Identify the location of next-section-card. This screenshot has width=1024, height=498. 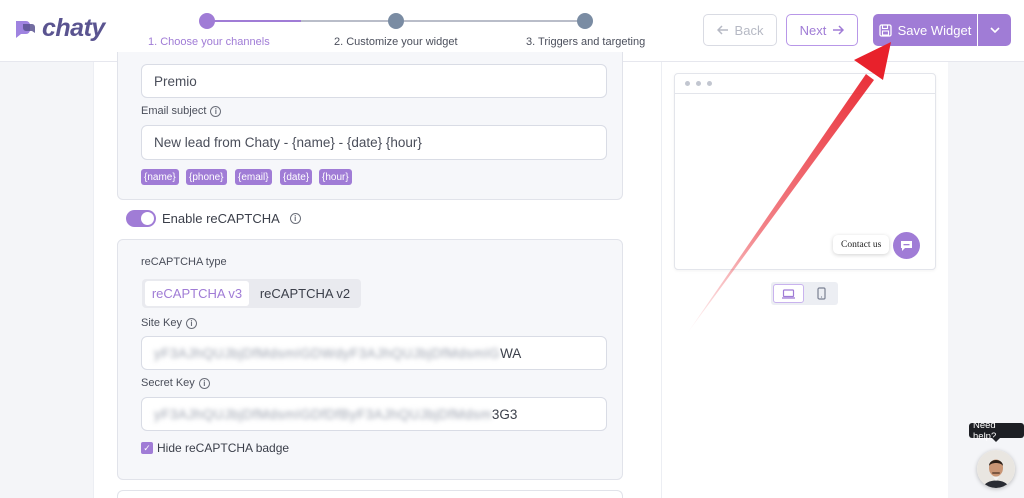
(370, 494).